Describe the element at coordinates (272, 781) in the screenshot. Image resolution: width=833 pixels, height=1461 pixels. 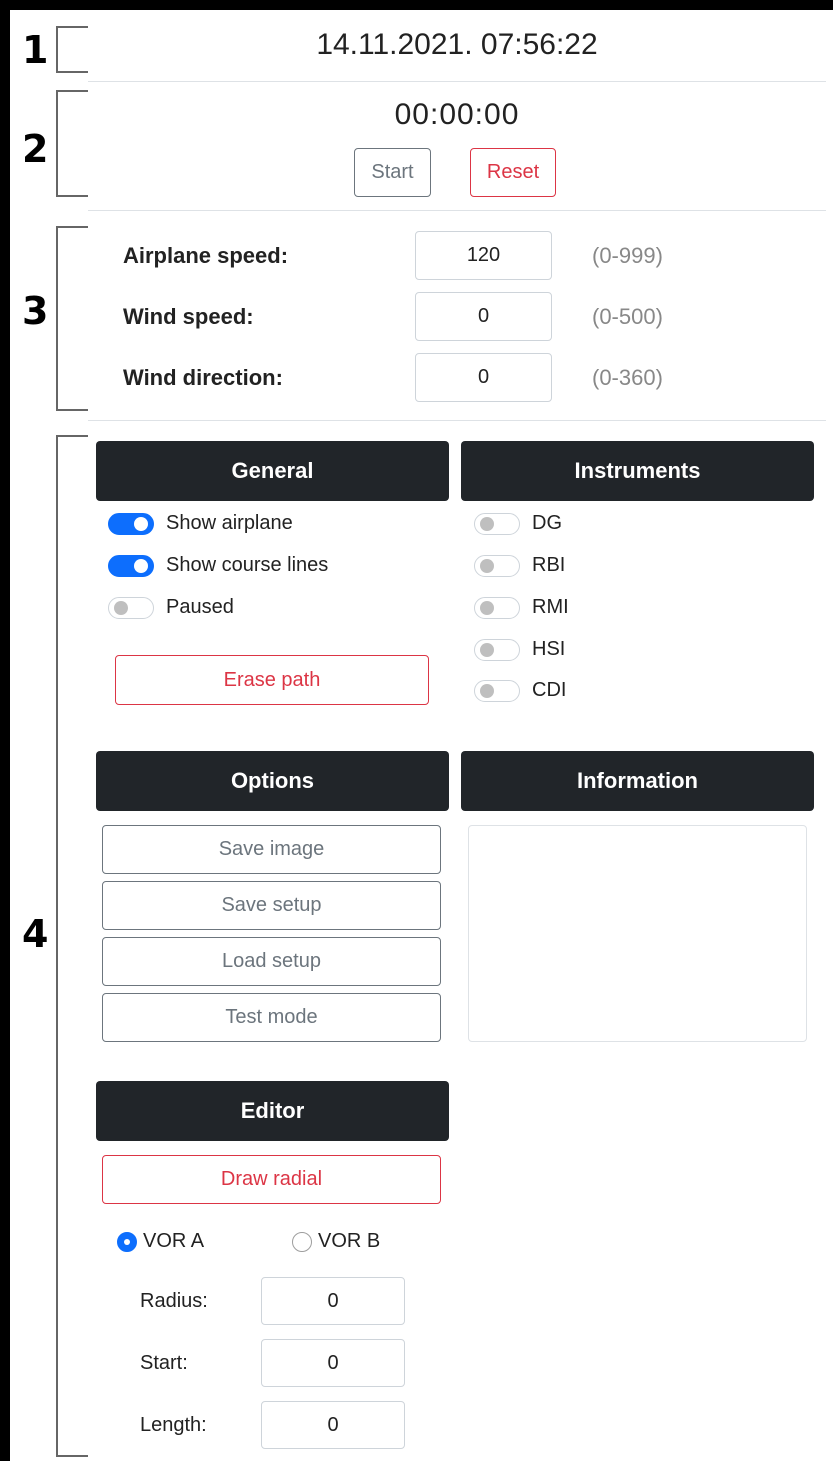
I see `options-header: Options` at that location.